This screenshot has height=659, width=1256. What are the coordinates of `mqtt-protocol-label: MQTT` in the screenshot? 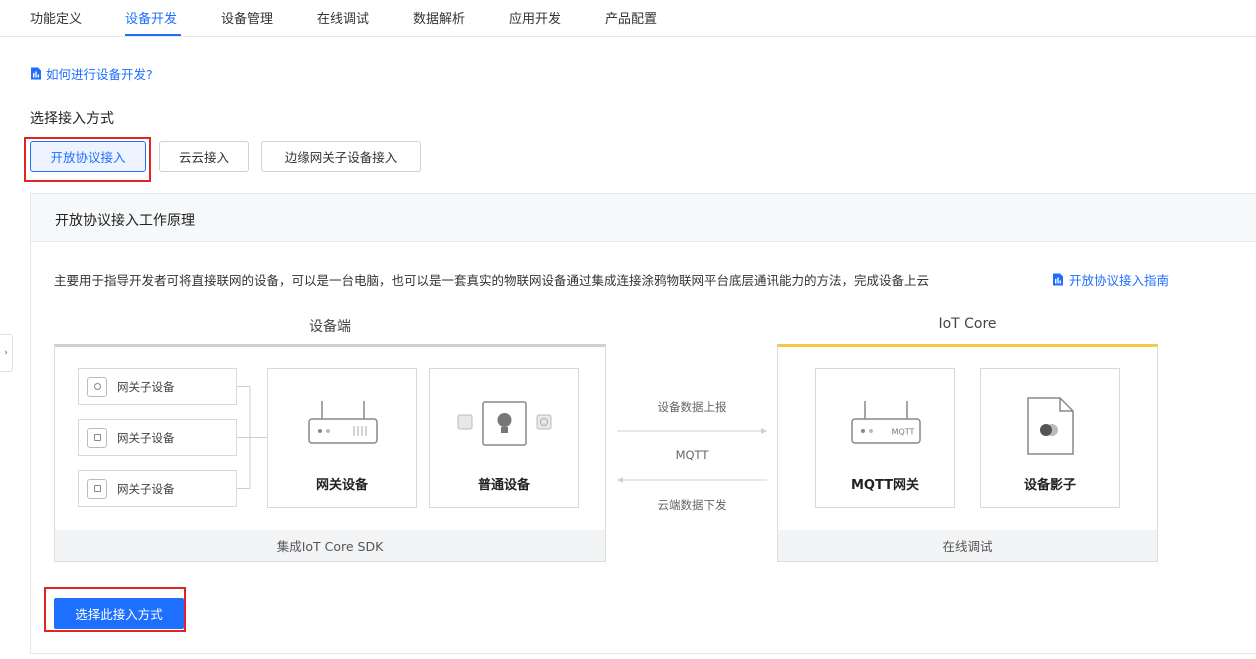 It's located at (692, 455).